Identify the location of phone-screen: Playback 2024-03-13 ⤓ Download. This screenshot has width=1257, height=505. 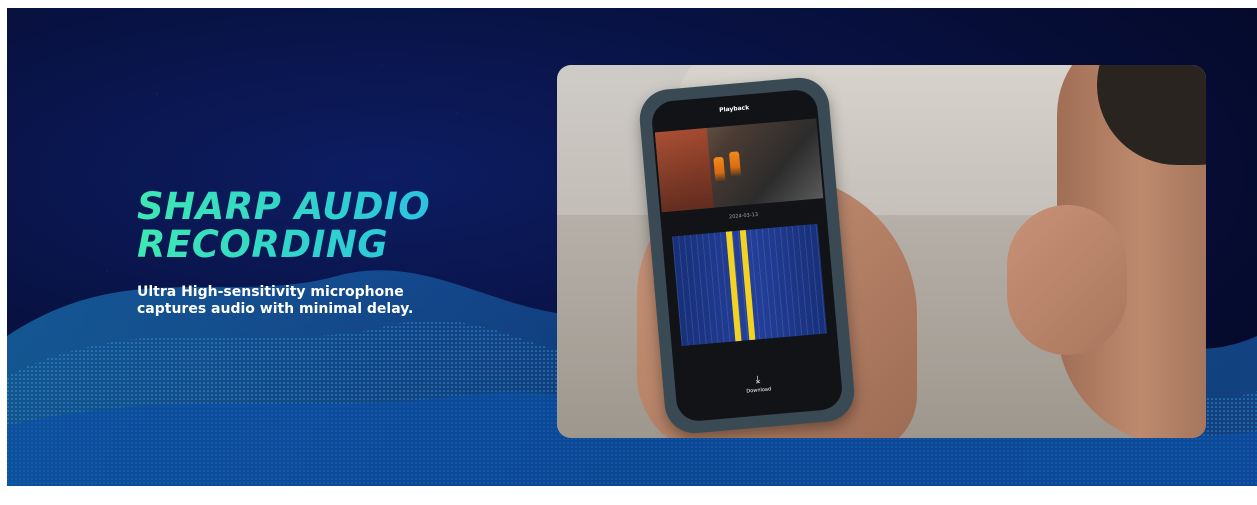
(747, 255).